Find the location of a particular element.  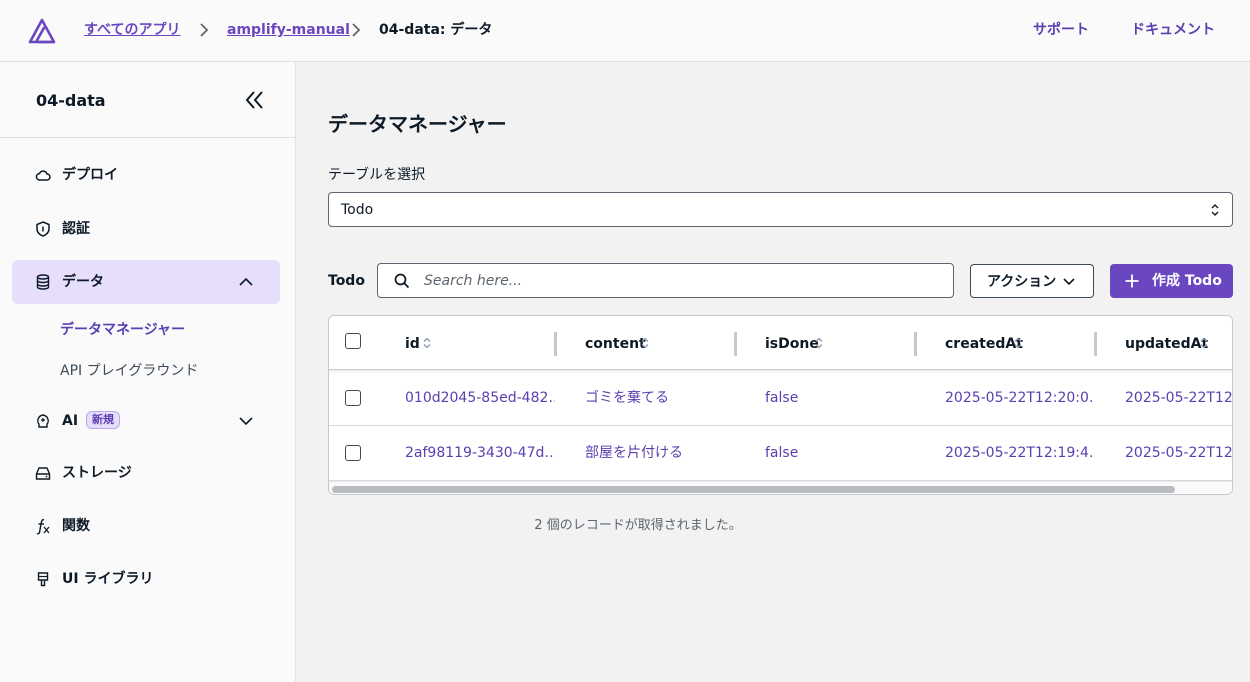

select-updown-icon is located at coordinates (1215, 210).